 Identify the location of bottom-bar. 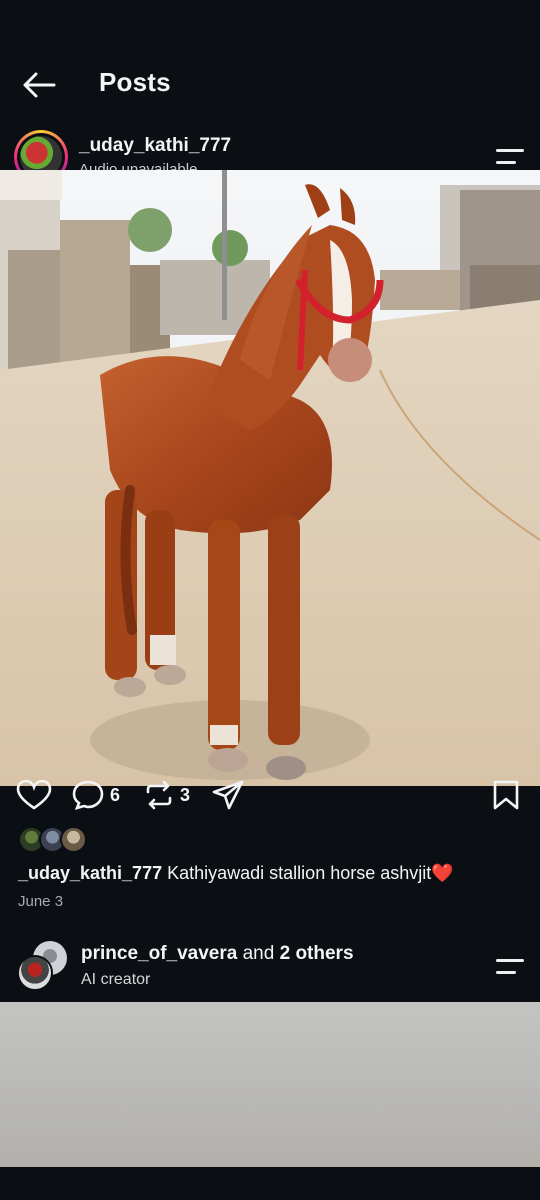
(270, 1183).